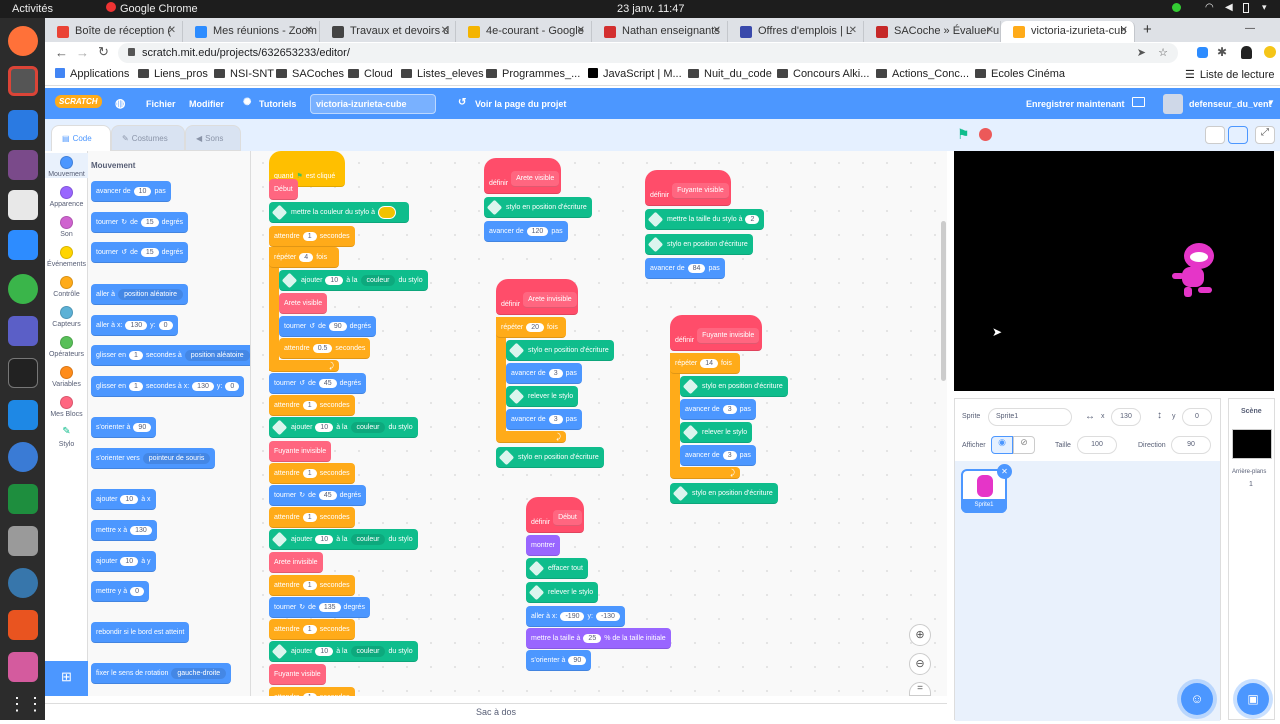 The width and height of the screenshot is (1280, 724). I want to click on vscode-icon, so click(23, 415).